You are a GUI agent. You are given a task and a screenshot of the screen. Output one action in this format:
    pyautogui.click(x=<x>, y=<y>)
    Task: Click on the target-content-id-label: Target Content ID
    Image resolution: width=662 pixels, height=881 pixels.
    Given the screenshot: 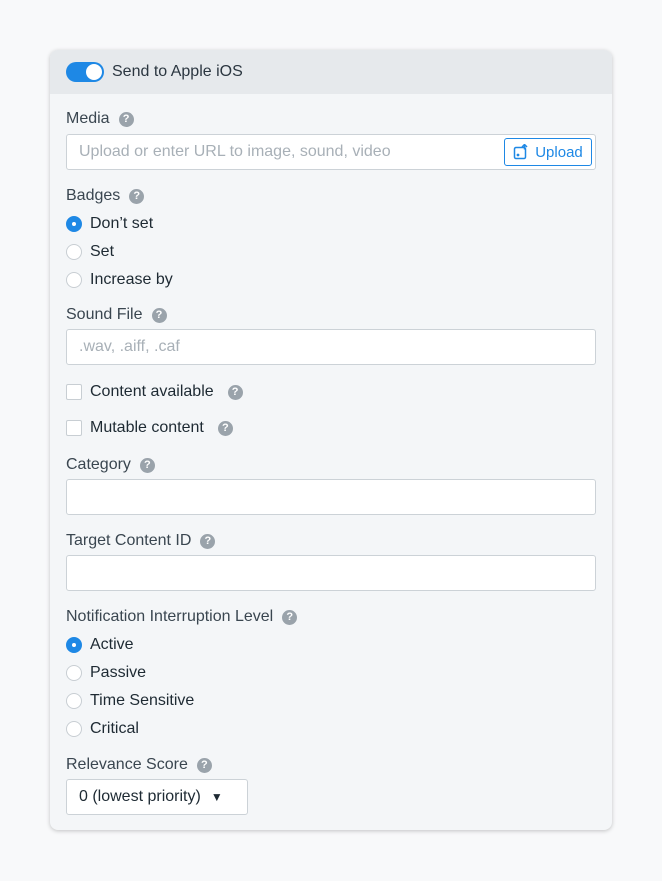 What is the action you would take?
    pyautogui.click(x=129, y=540)
    